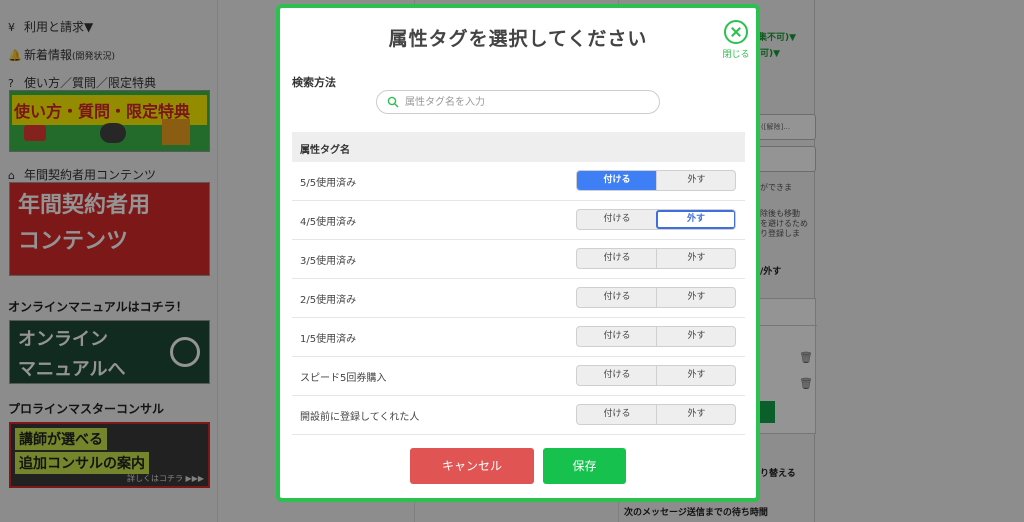  Describe the element at coordinates (328, 222) in the screenshot. I see `tag-name: 4/5使用済み` at that location.